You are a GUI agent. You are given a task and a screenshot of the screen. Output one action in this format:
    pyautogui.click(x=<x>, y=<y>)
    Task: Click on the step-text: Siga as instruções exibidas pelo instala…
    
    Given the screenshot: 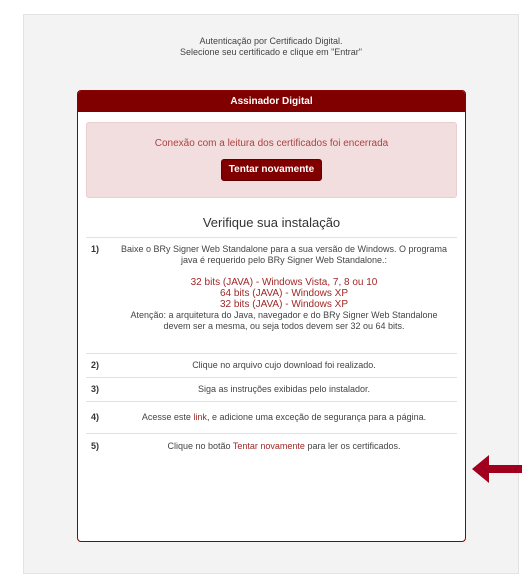 What is the action you would take?
    pyautogui.click(x=284, y=389)
    